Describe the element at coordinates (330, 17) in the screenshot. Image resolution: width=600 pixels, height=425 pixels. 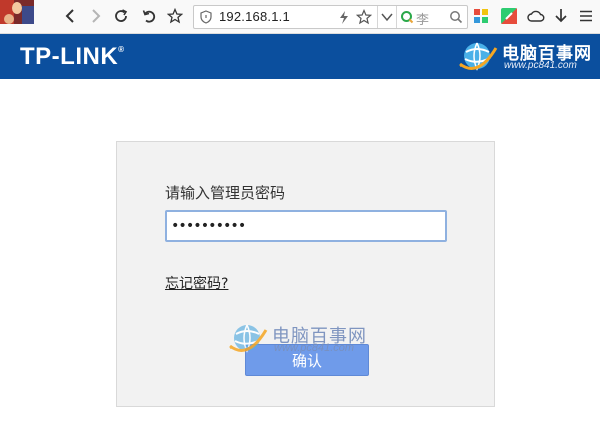
I see `address-bar: 192.168.1.1 李` at that location.